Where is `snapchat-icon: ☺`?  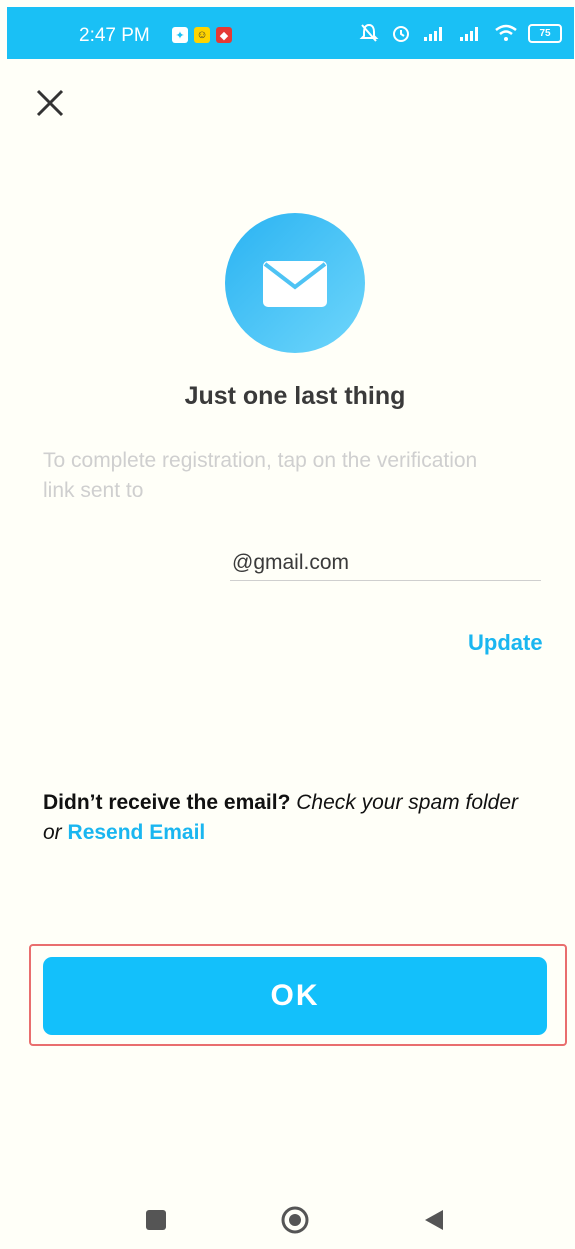
snapchat-icon: ☺ is located at coordinates (202, 35).